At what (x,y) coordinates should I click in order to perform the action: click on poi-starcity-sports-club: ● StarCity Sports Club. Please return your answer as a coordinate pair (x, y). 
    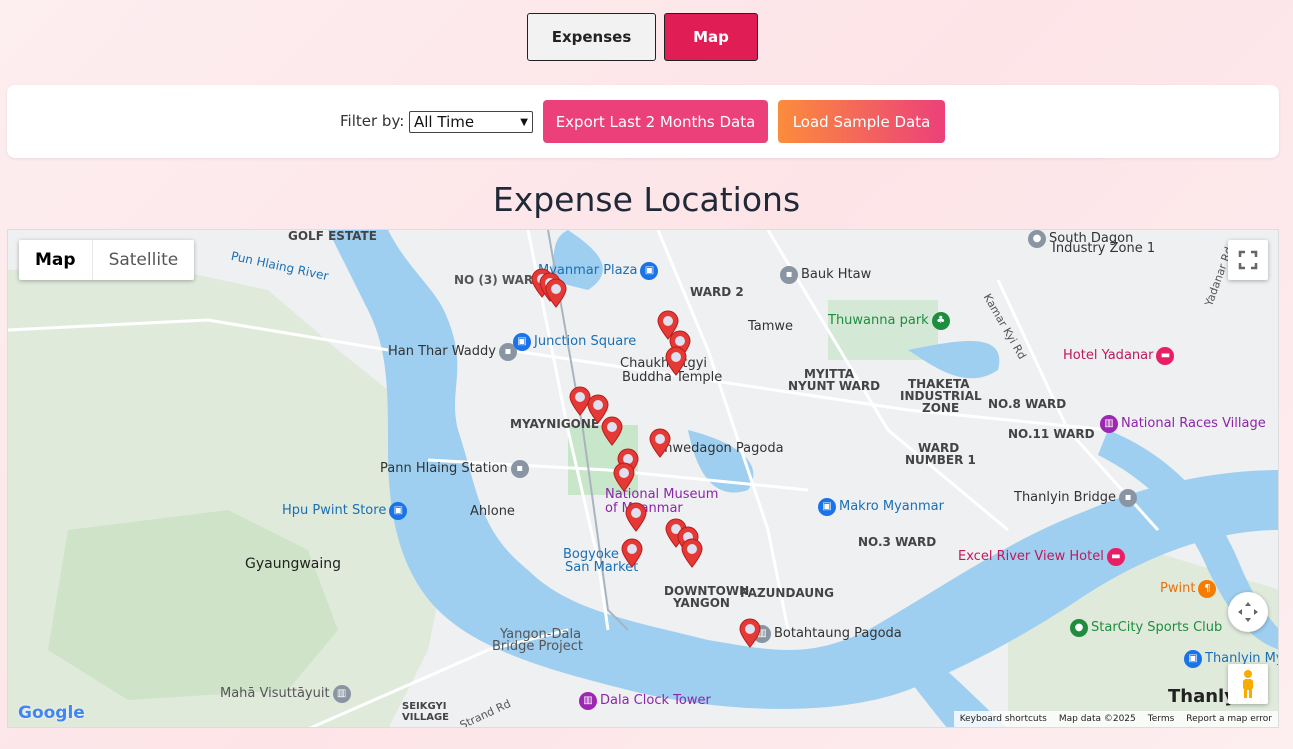
    Looking at the image, I should click on (1146, 628).